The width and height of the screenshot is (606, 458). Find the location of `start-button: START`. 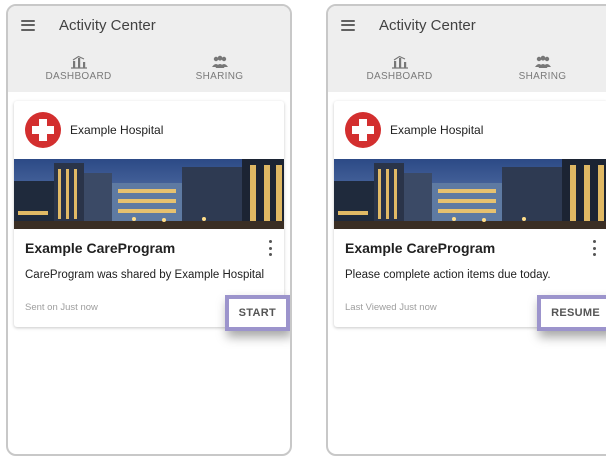

start-button: START is located at coordinates (257, 313).